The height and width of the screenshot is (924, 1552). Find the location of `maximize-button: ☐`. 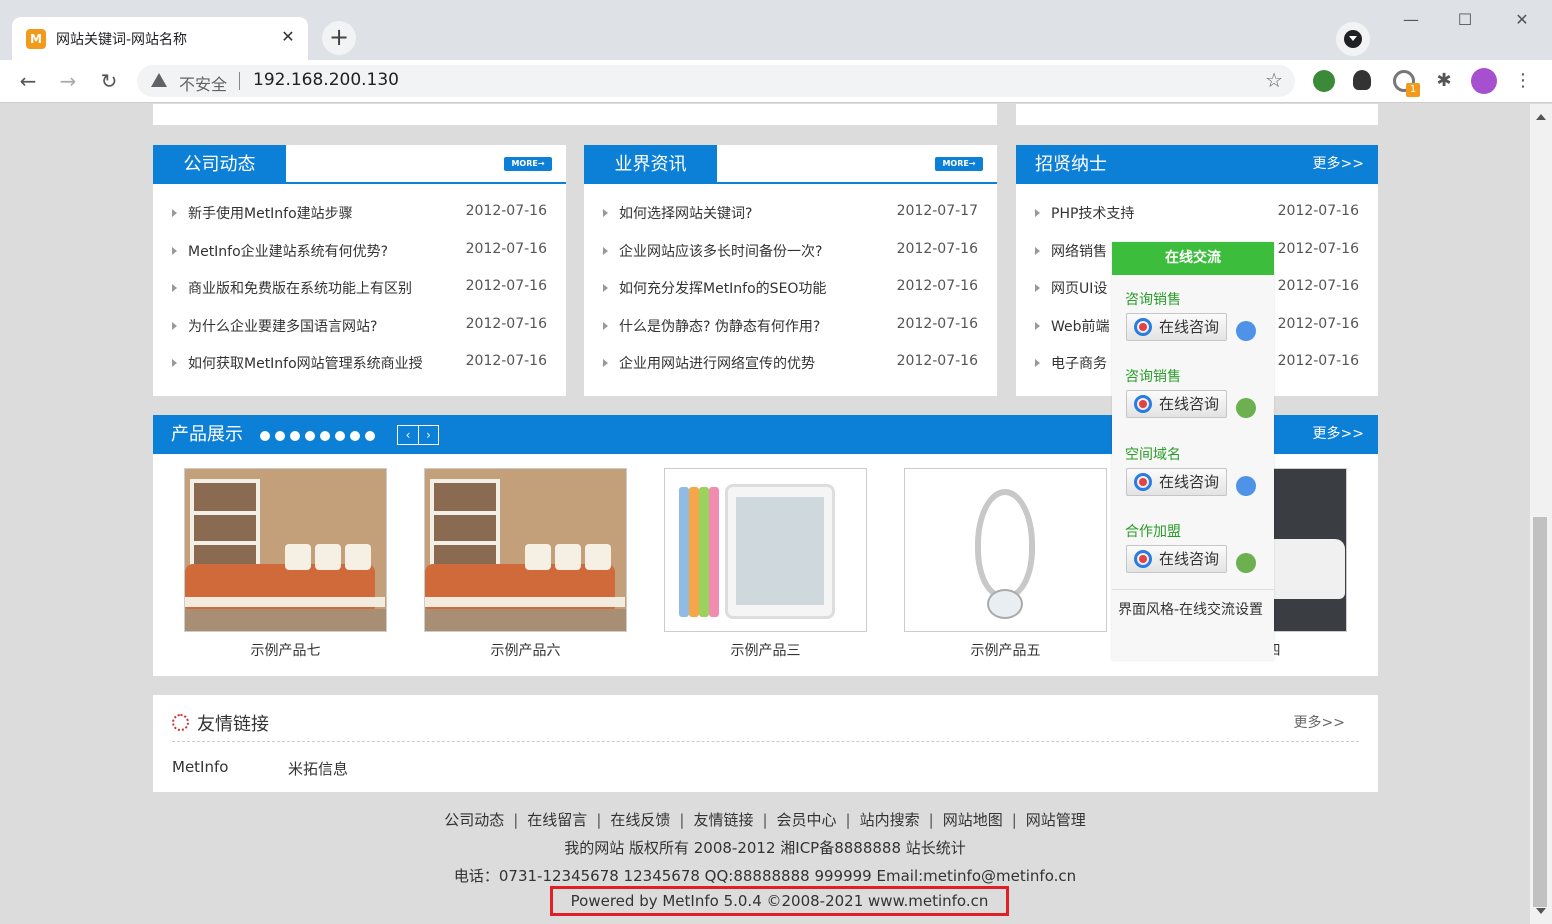

maximize-button: ☐ is located at coordinates (1465, 20).